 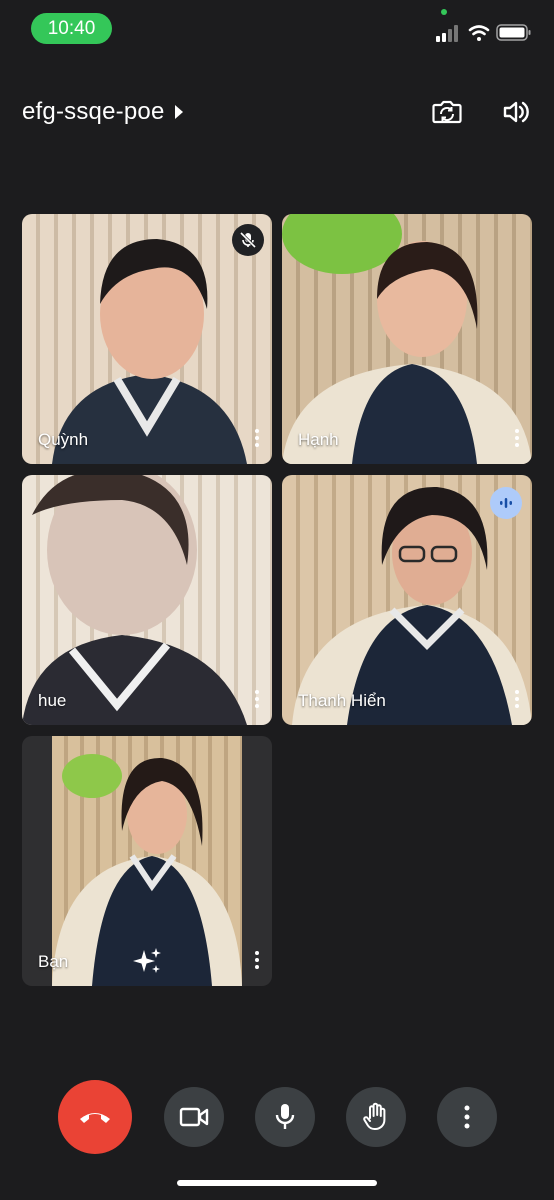 I want to click on participant-name: Quỳnh, so click(x=63, y=439).